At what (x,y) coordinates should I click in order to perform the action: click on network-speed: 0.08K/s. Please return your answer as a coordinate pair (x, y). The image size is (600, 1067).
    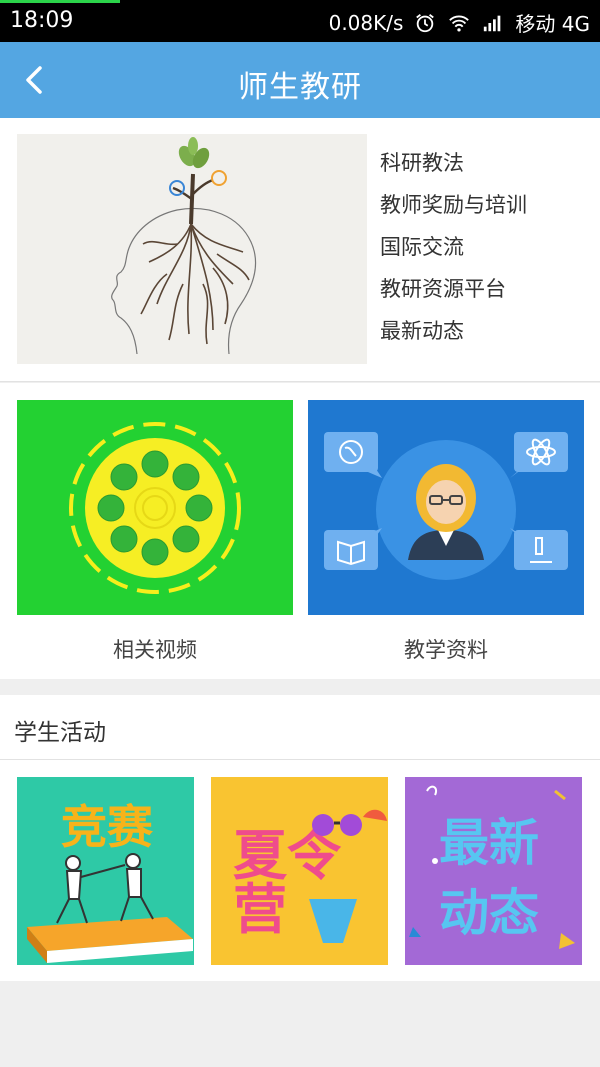
    Looking at the image, I should click on (366, 22).